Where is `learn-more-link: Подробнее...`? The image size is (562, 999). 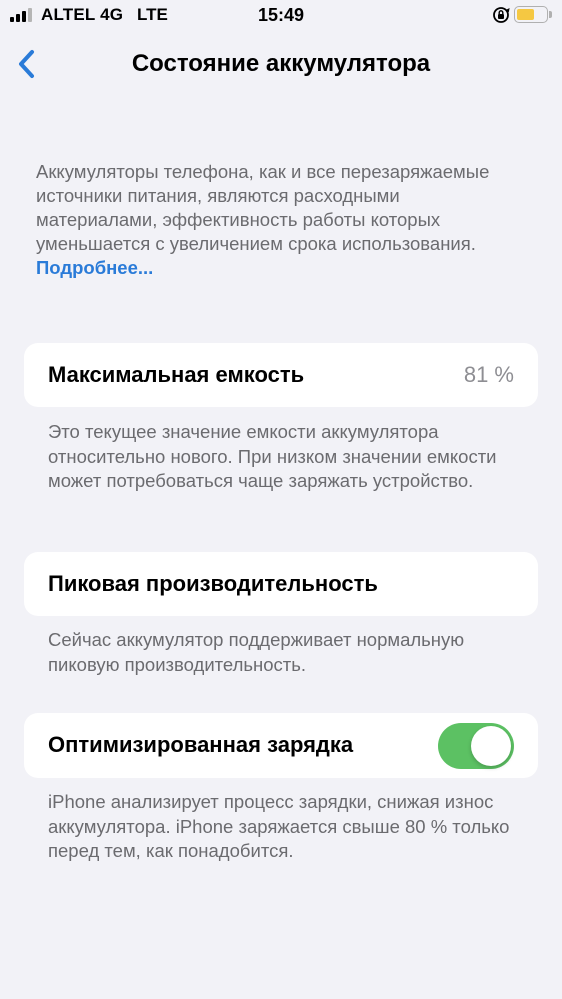 learn-more-link: Подробнее... is located at coordinates (94, 267).